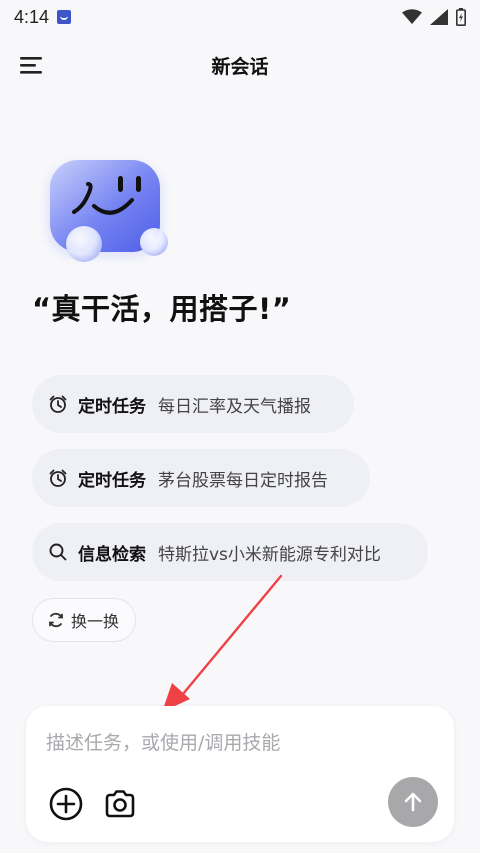 The image size is (480, 853). I want to click on suggestion-chip: 定时任务 茅台股票每日定时报告, so click(201, 478).